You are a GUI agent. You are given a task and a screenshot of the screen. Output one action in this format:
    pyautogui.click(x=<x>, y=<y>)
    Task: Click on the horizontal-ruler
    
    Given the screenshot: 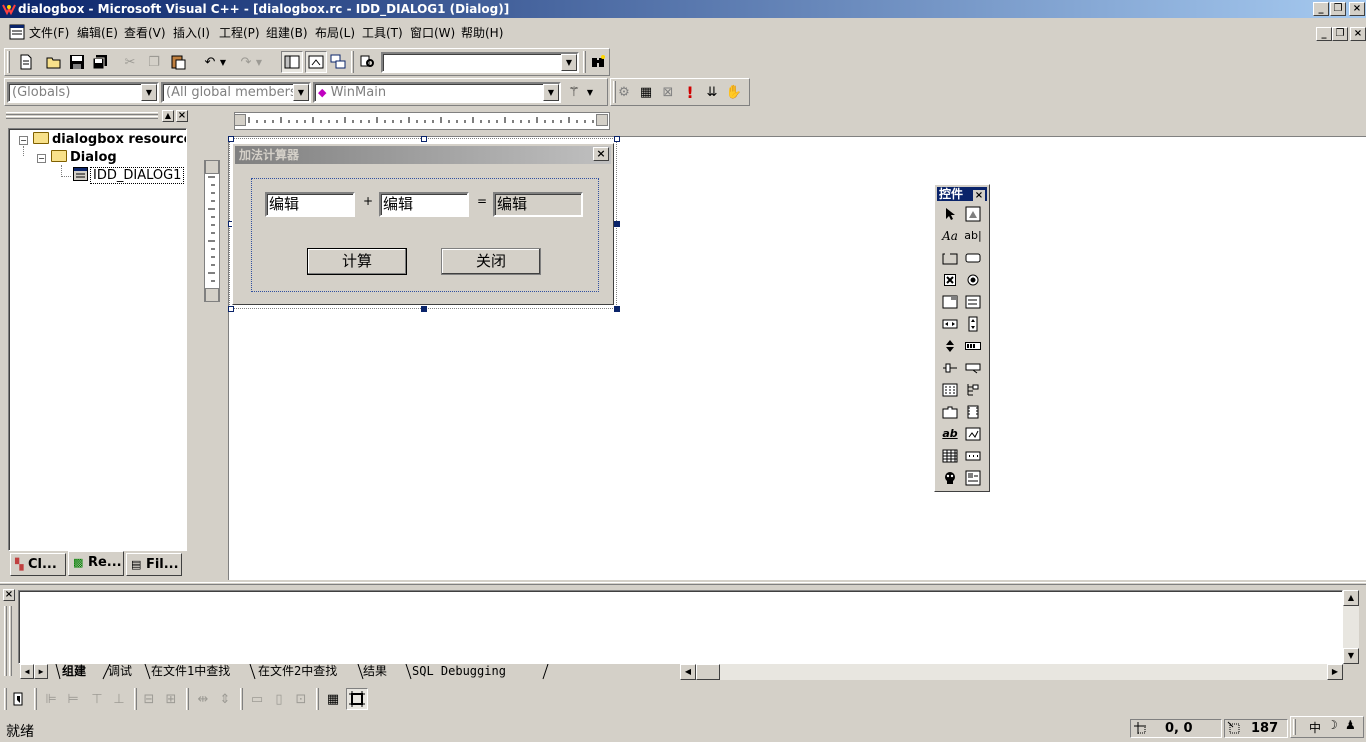 What is the action you would take?
    pyautogui.click(x=422, y=121)
    